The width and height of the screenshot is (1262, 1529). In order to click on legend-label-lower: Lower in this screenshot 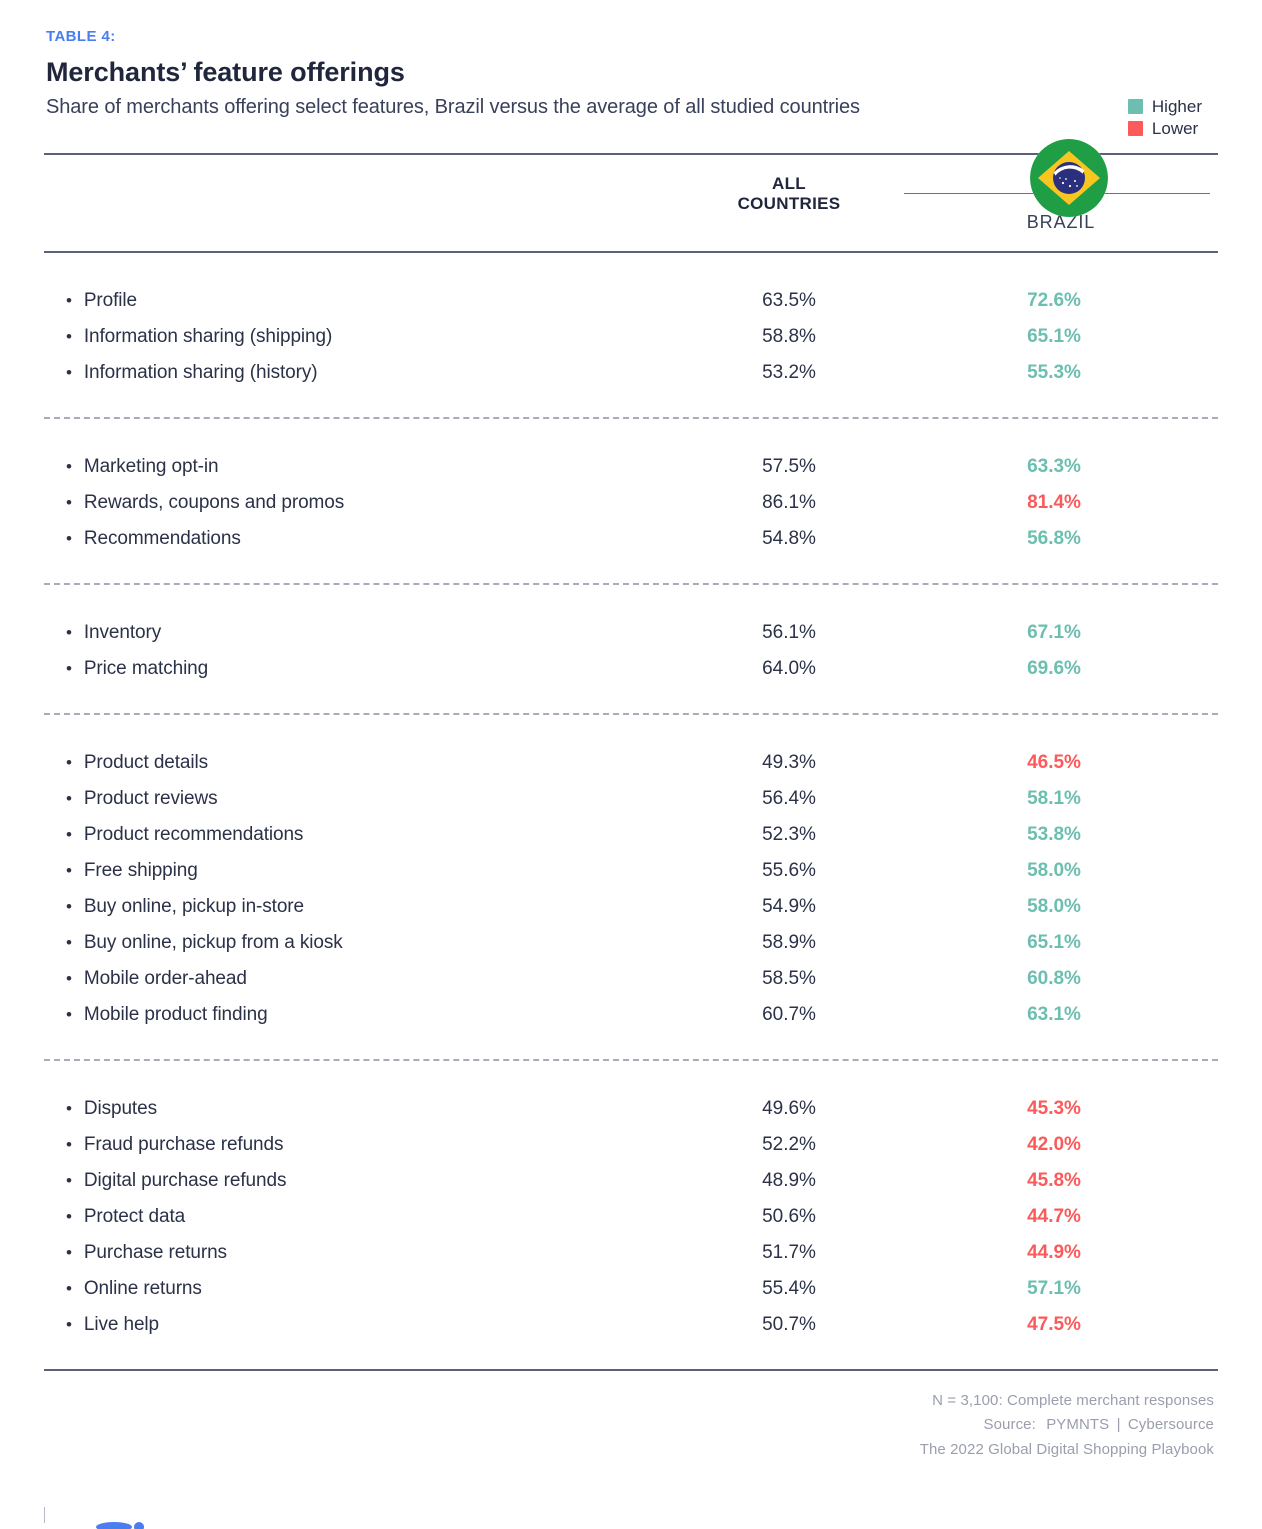, I will do `click(1175, 128)`.